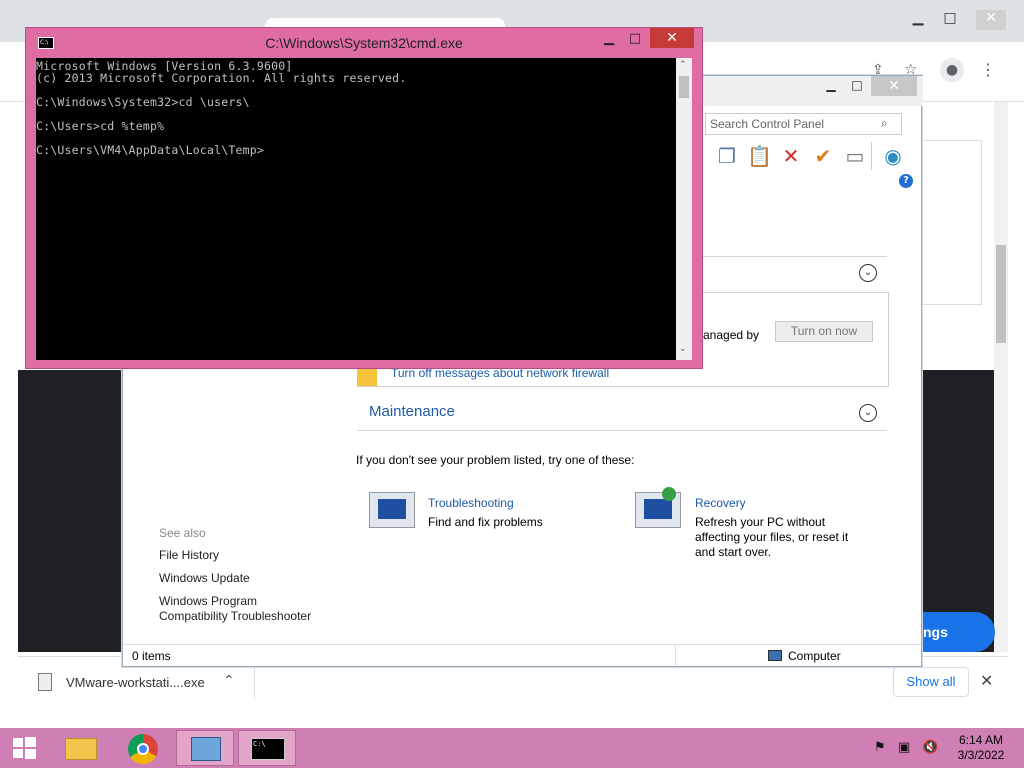  I want to click on copy-icon: ❐, so click(727, 156).